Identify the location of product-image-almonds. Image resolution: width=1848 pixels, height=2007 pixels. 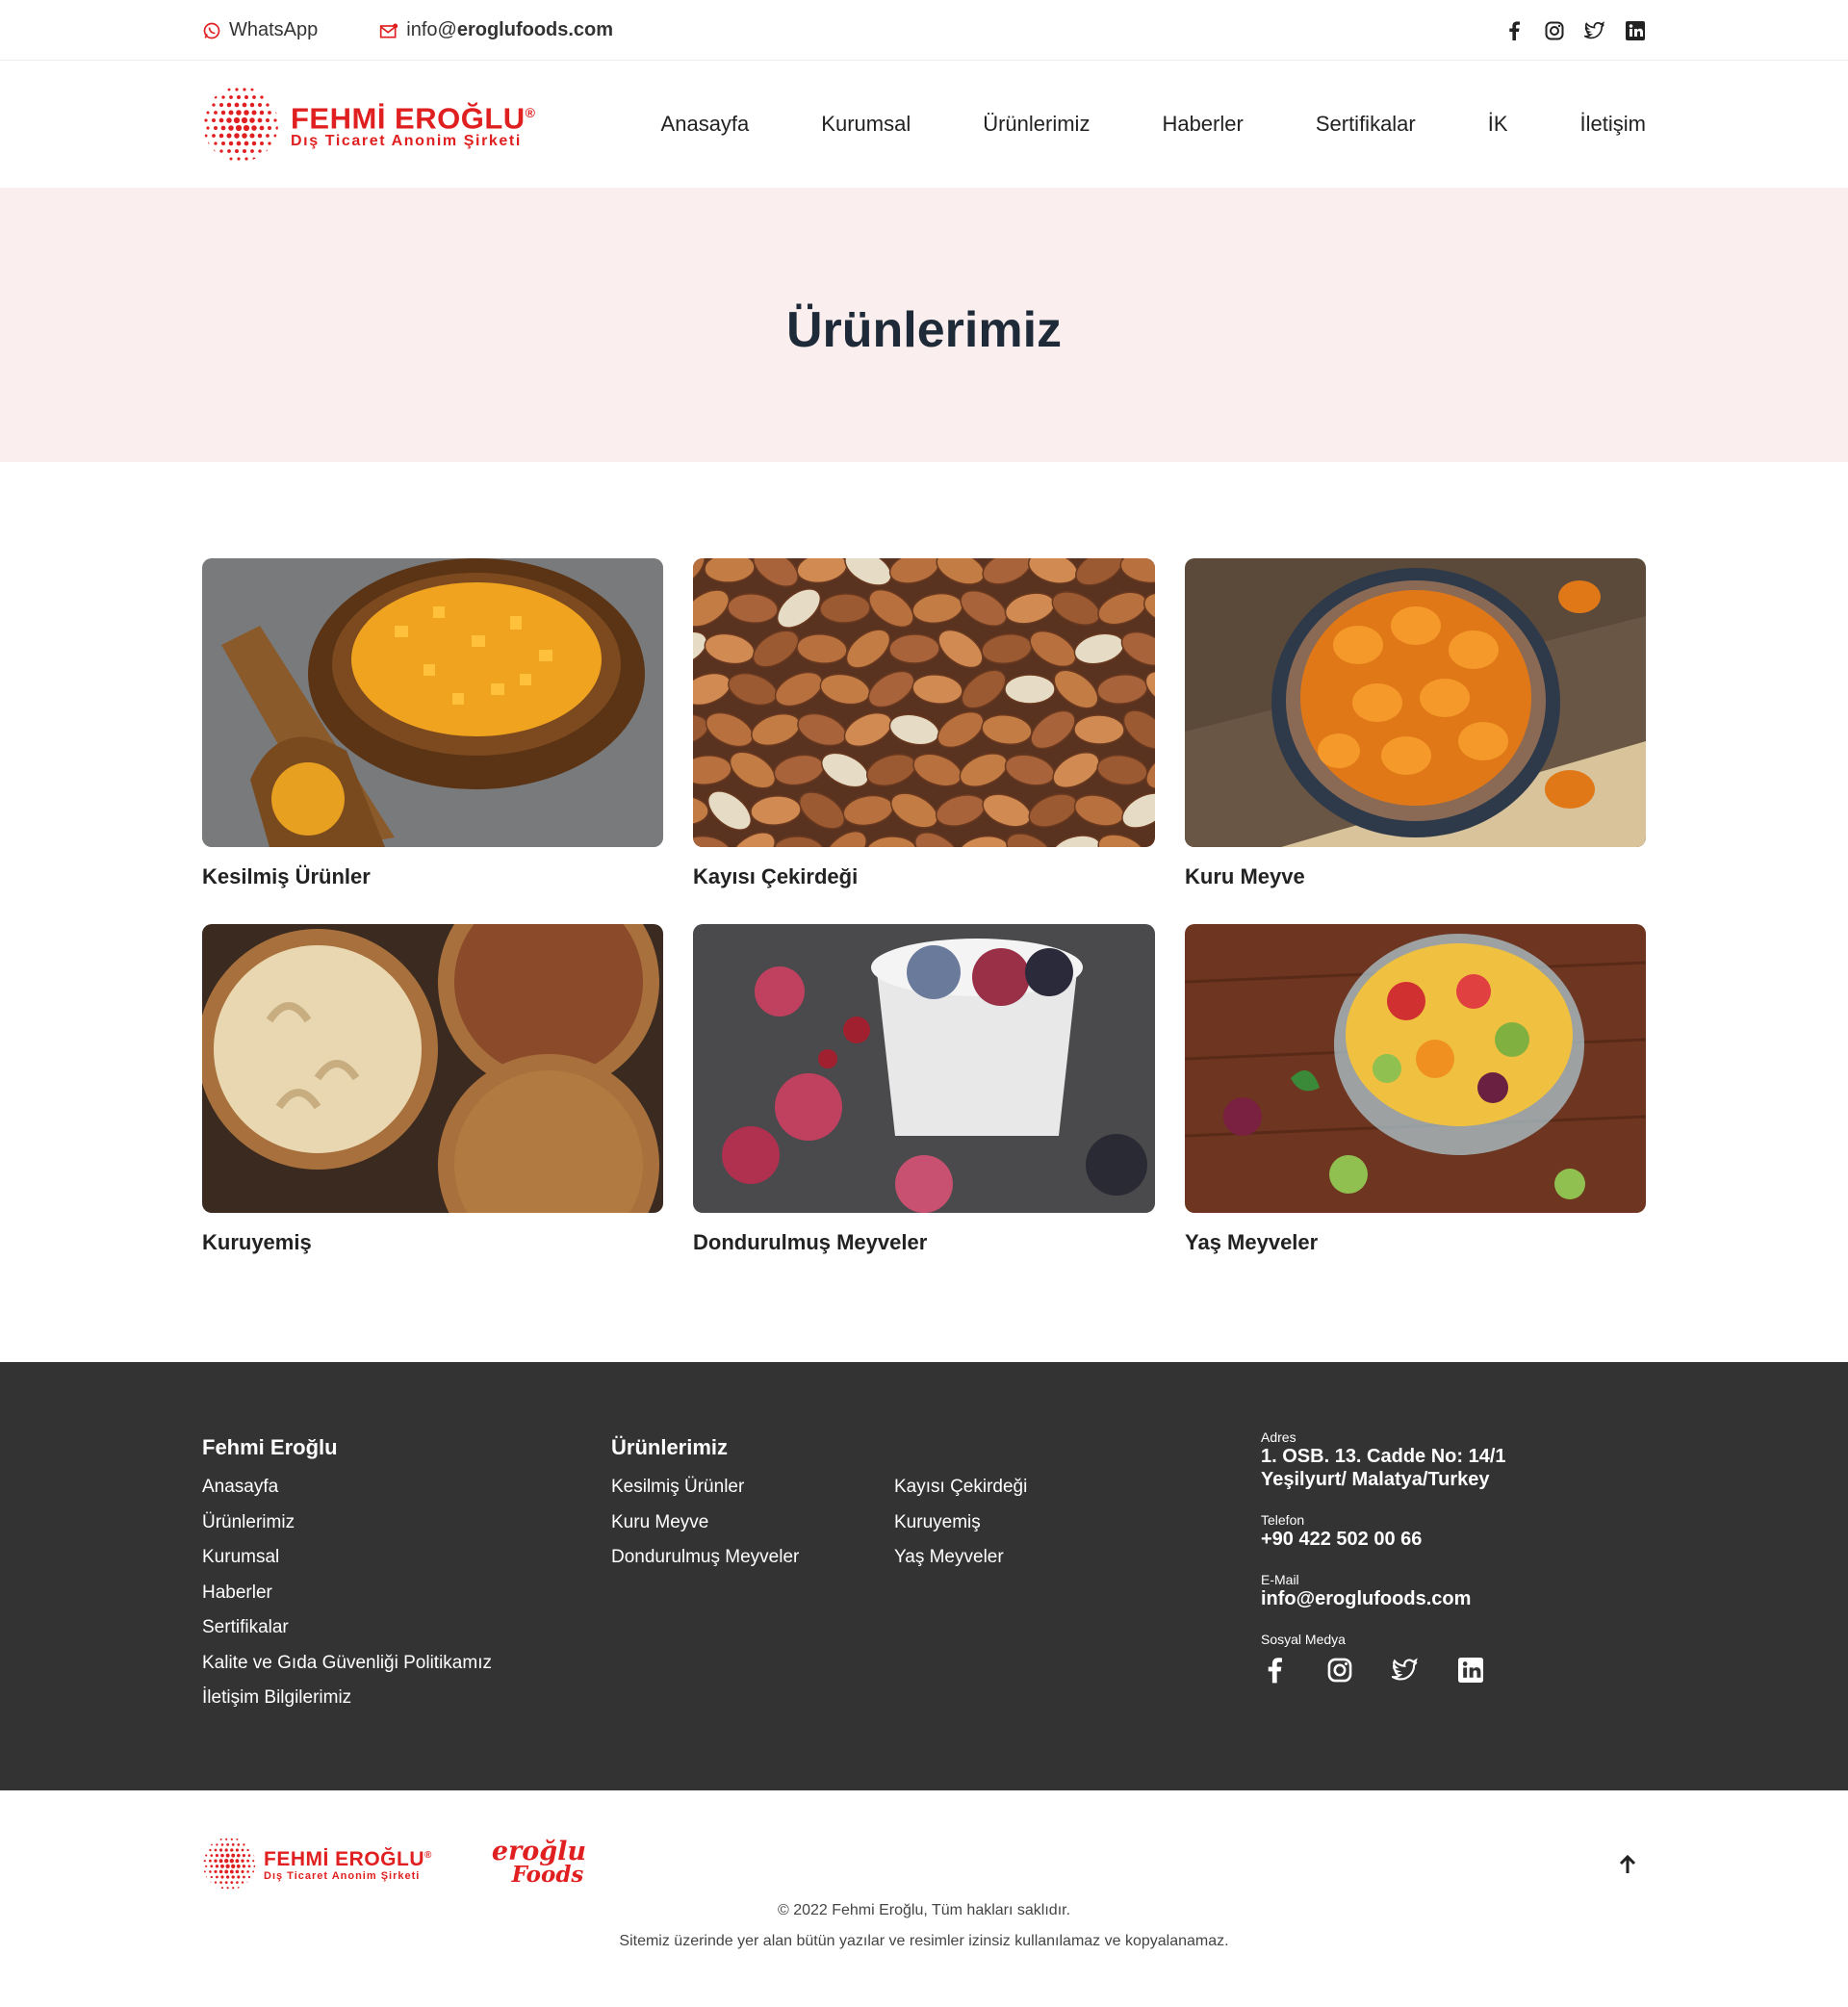
(924, 702).